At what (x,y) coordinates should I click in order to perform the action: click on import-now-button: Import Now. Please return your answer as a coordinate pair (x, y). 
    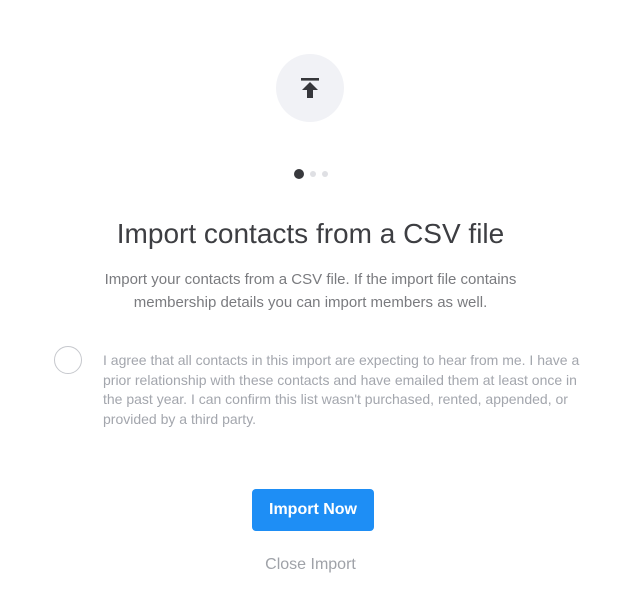
    Looking at the image, I should click on (313, 510).